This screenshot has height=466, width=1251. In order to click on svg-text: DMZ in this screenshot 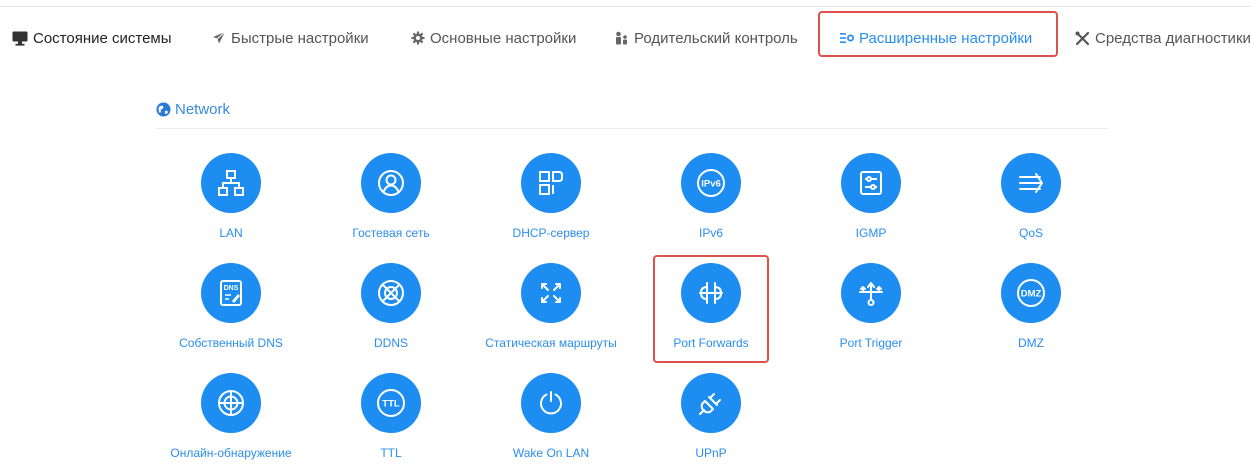, I will do `click(1031, 294)`.